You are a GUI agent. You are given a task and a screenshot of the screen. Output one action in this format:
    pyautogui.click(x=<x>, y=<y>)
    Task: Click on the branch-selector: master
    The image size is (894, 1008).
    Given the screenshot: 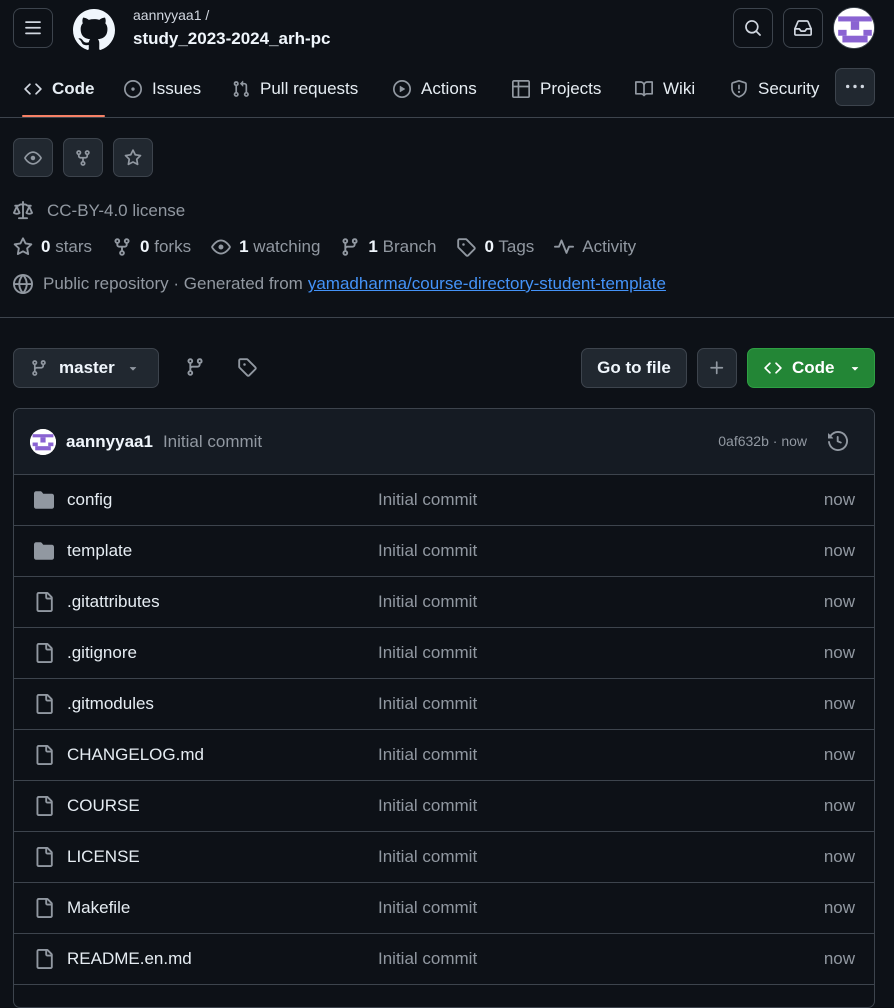 What is the action you would take?
    pyautogui.click(x=86, y=368)
    